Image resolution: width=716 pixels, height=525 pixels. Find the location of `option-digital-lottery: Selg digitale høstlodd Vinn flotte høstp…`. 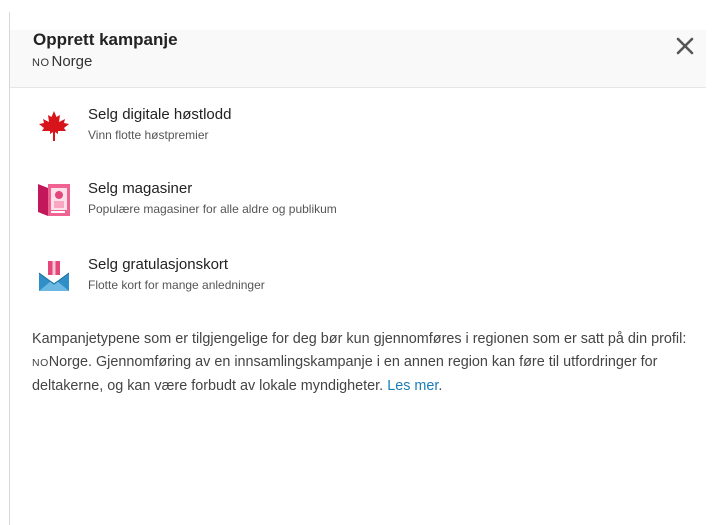

option-digital-lottery: Selg digitale høstlodd Vinn flotte høstp… is located at coordinates (336, 130).